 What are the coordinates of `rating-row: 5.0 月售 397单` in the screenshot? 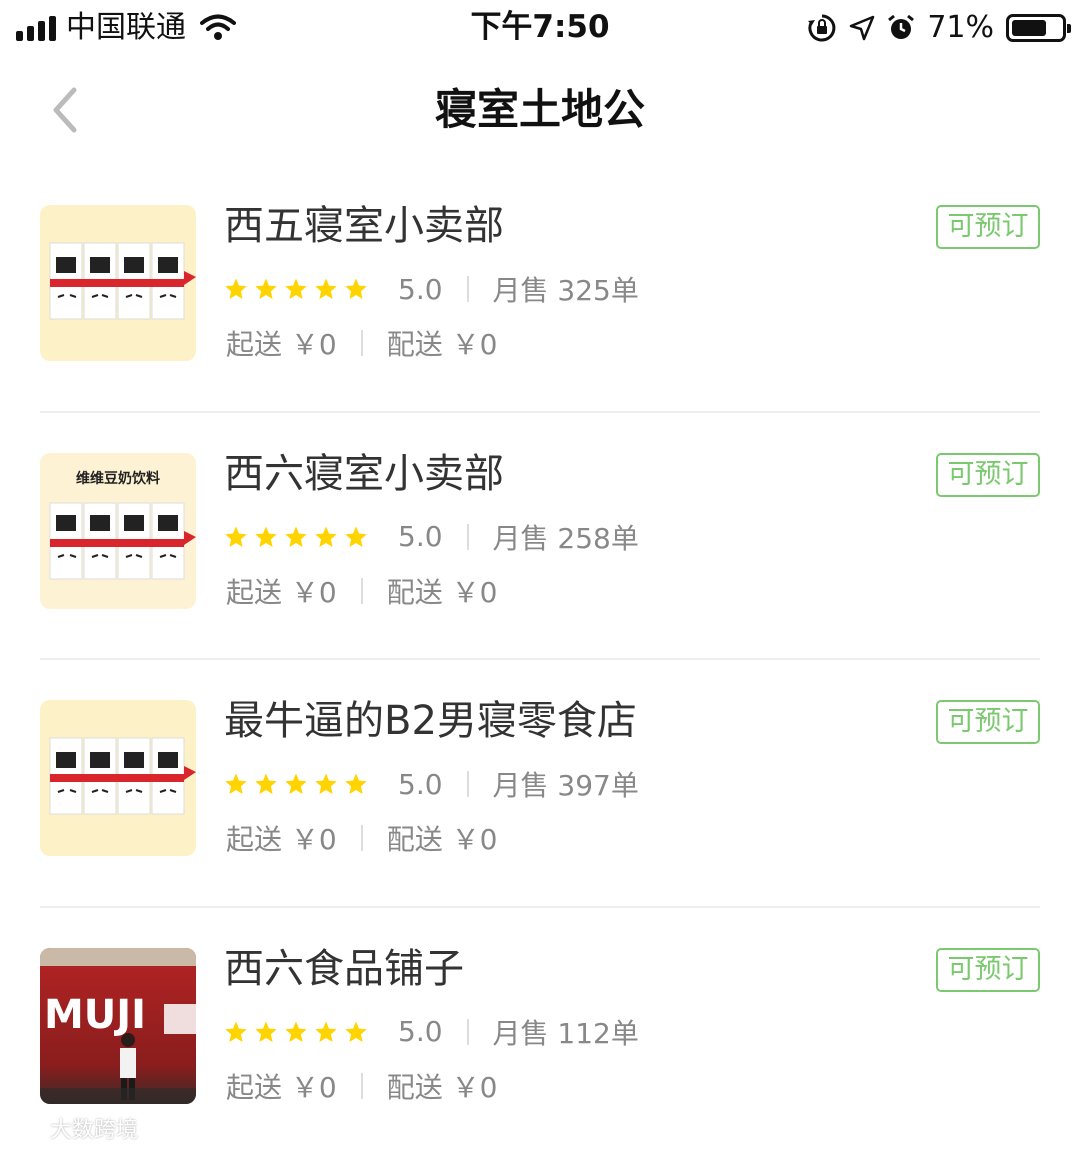 It's located at (431, 784).